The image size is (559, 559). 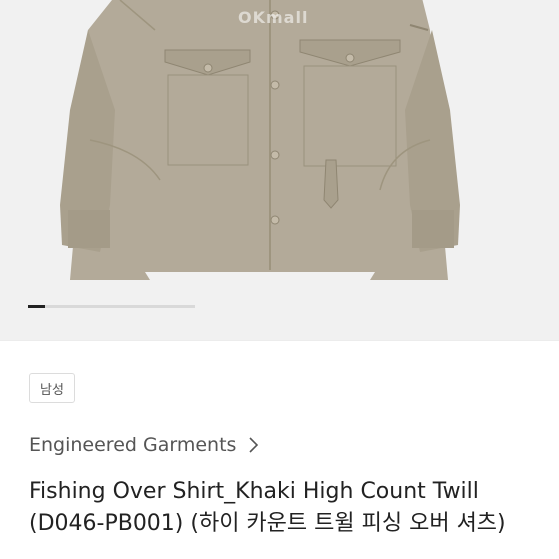 I want to click on brand-name: Engineered Garments, so click(x=133, y=445).